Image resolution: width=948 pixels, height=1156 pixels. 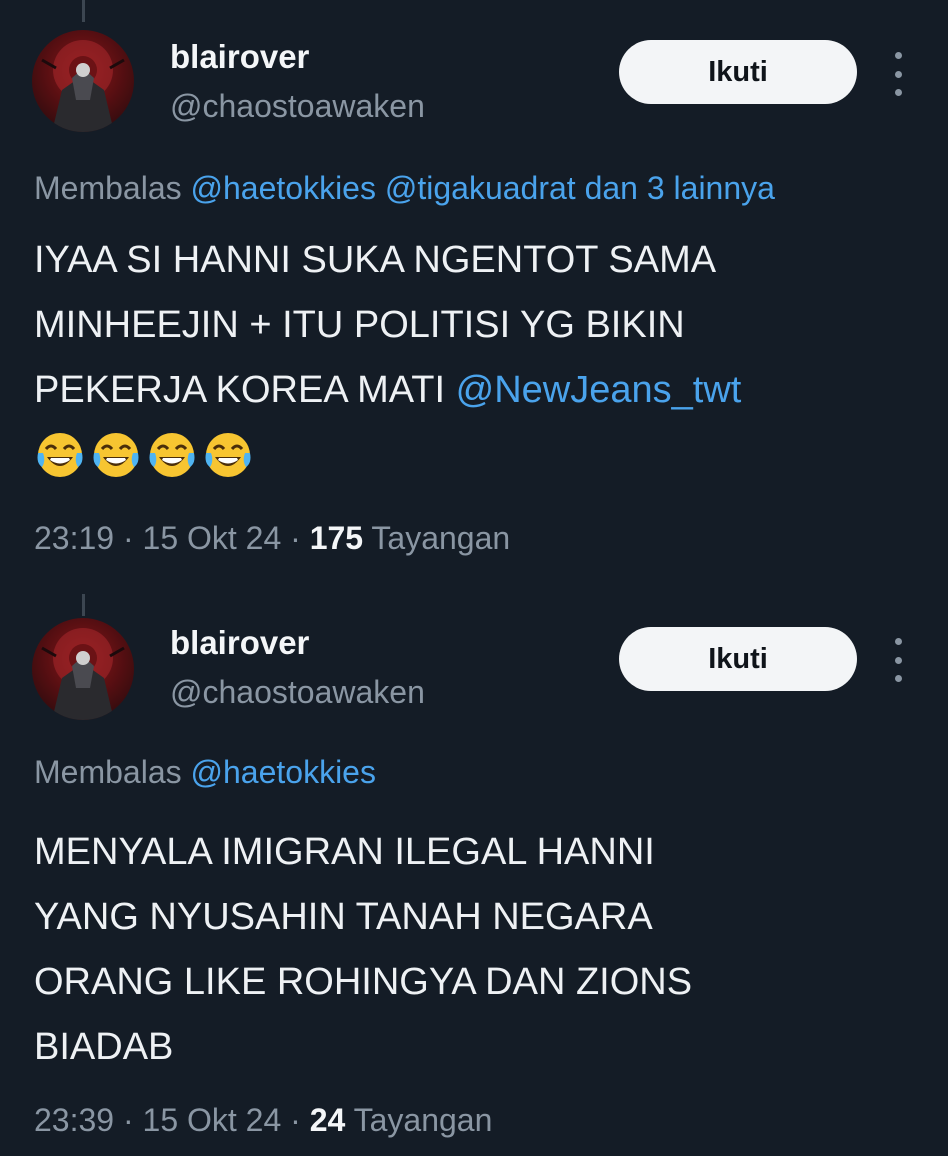 What do you see at coordinates (336, 538) in the screenshot?
I see `view-count: 175` at bounding box center [336, 538].